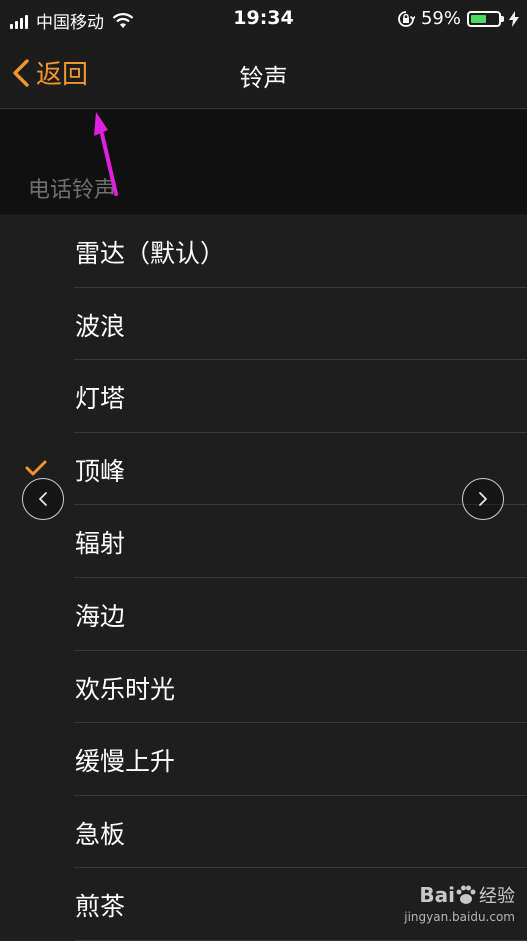  What do you see at coordinates (263, 20) in the screenshot?
I see `status-bar: 中国移动 19:34 59%` at bounding box center [263, 20].